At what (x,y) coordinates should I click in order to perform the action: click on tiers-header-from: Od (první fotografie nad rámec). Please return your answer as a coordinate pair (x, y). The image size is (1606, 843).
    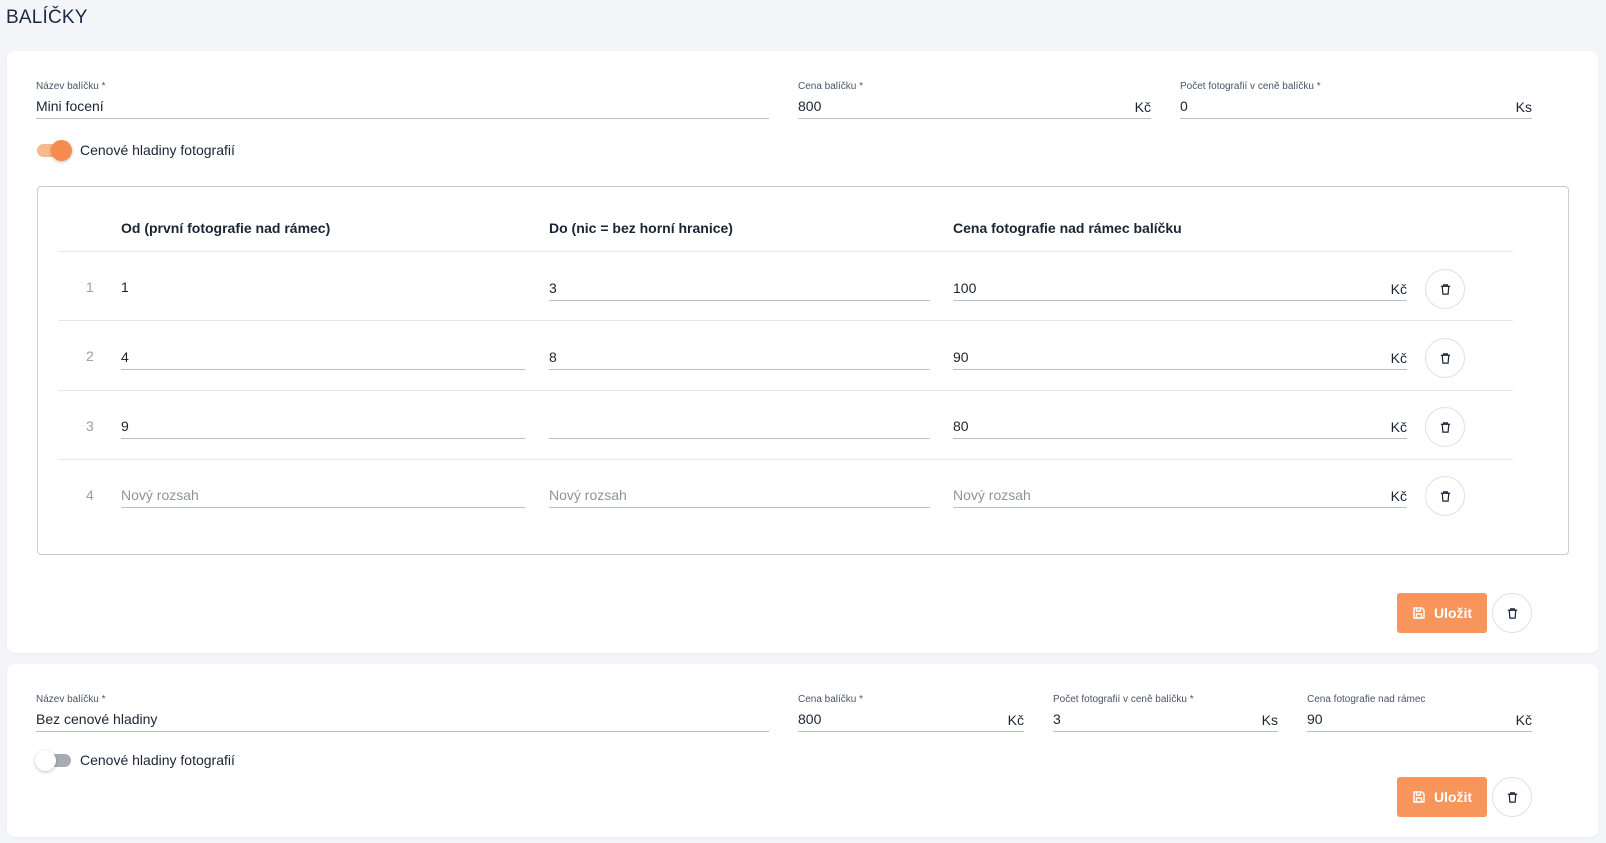
    Looking at the image, I should click on (226, 228).